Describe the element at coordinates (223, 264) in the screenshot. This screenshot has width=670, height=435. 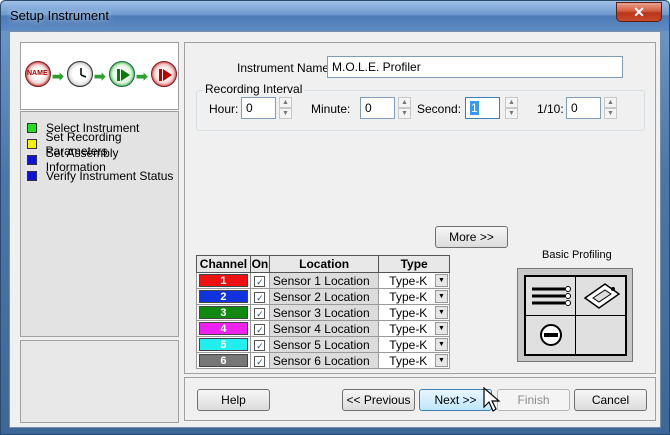
I see `channel-column-header: Channel` at that location.